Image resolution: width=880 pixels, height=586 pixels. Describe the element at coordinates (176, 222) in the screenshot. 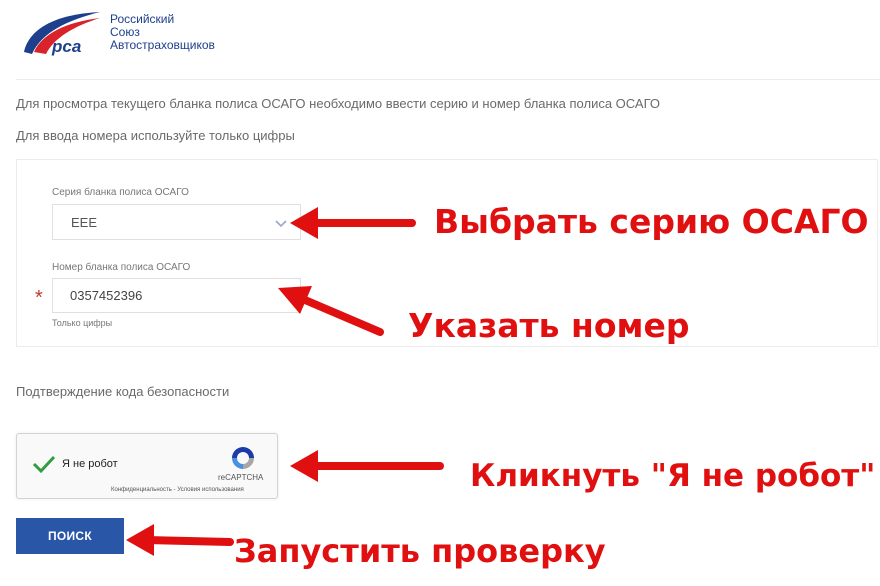

I see `series-select: ЕЕЕ` at that location.